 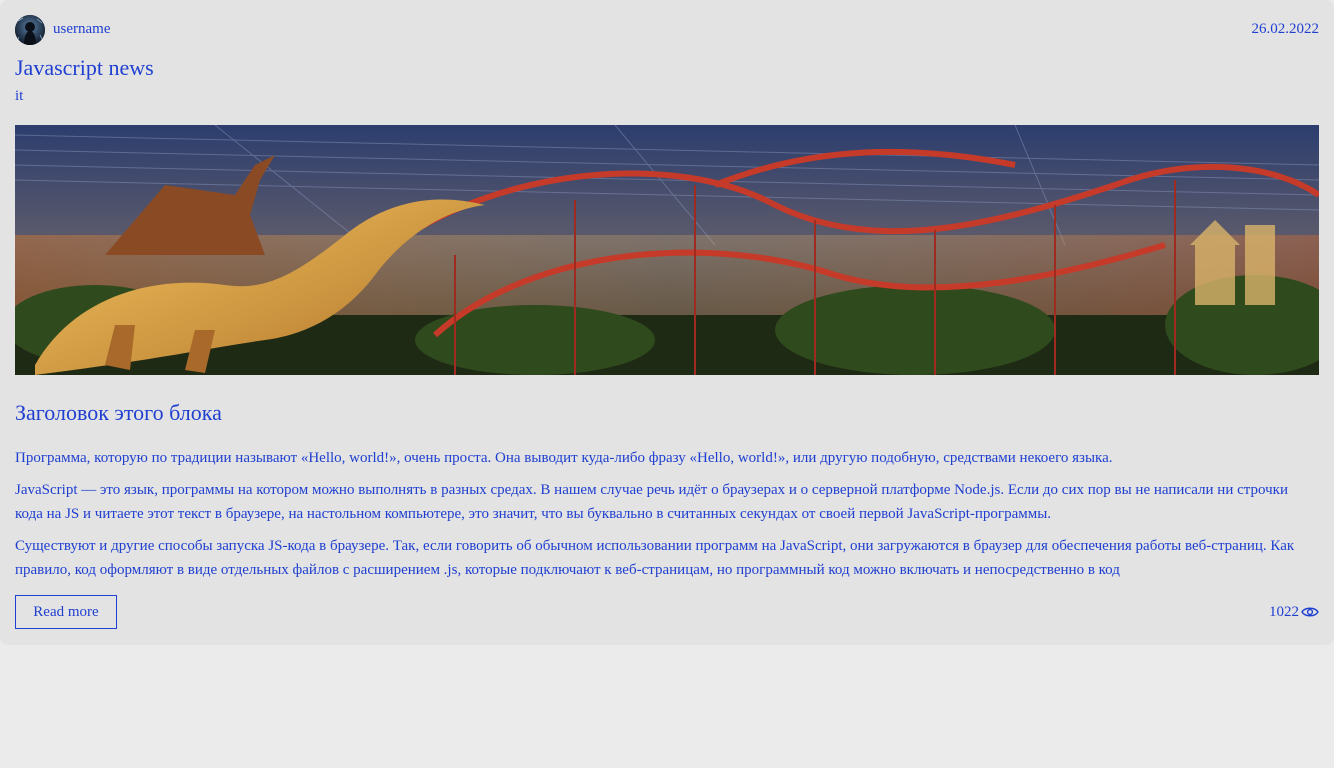 What do you see at coordinates (667, 30) in the screenshot?
I see `post-header: username 26.02.2022` at bounding box center [667, 30].